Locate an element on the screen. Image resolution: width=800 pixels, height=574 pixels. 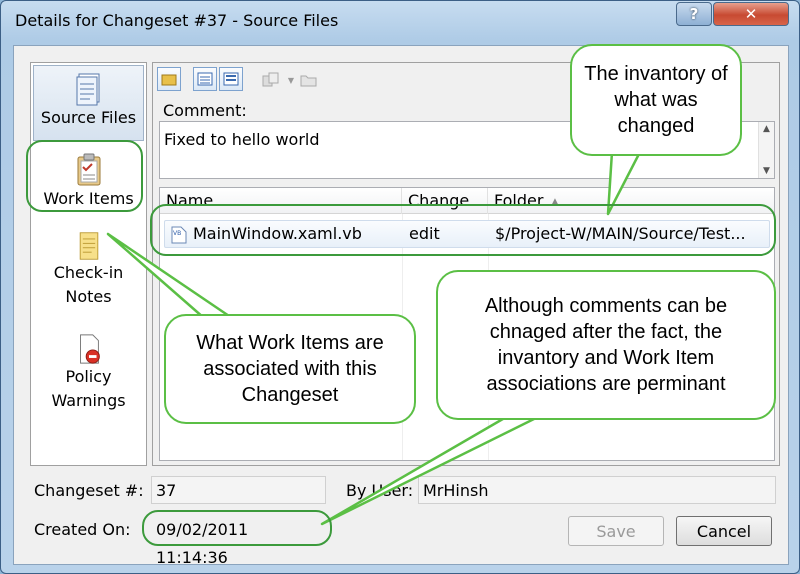
changeset-label: Changeset #: is located at coordinates (89, 490).